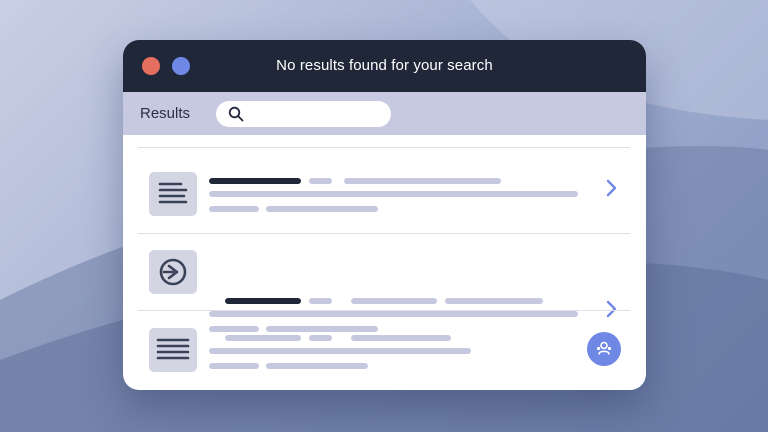 Image resolution: width=768 pixels, height=432 pixels. Describe the element at coordinates (612, 188) in the screenshot. I see `chevron-right-icon` at that location.